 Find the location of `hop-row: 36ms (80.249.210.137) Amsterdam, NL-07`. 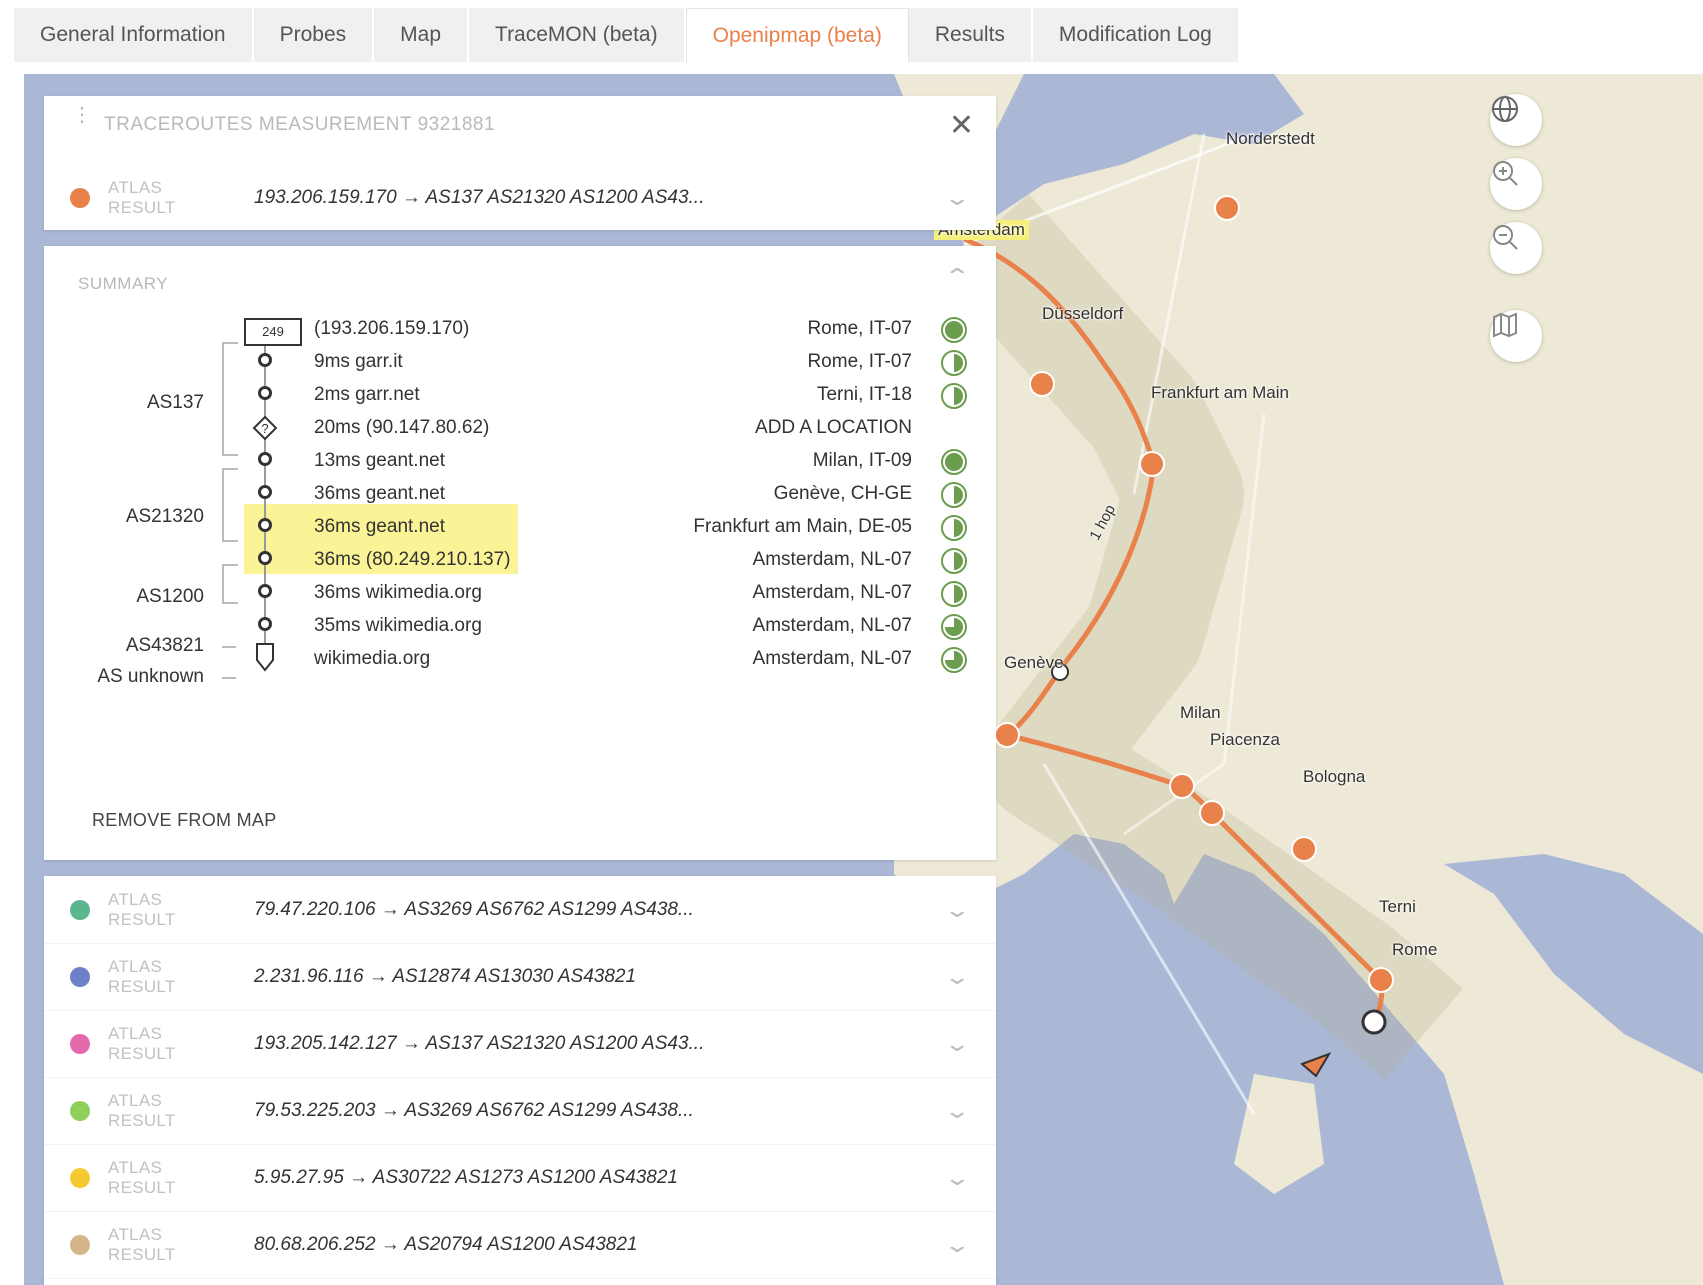

hop-row: 36ms (80.249.210.137) Amsterdam, NL-07 is located at coordinates (520, 560).